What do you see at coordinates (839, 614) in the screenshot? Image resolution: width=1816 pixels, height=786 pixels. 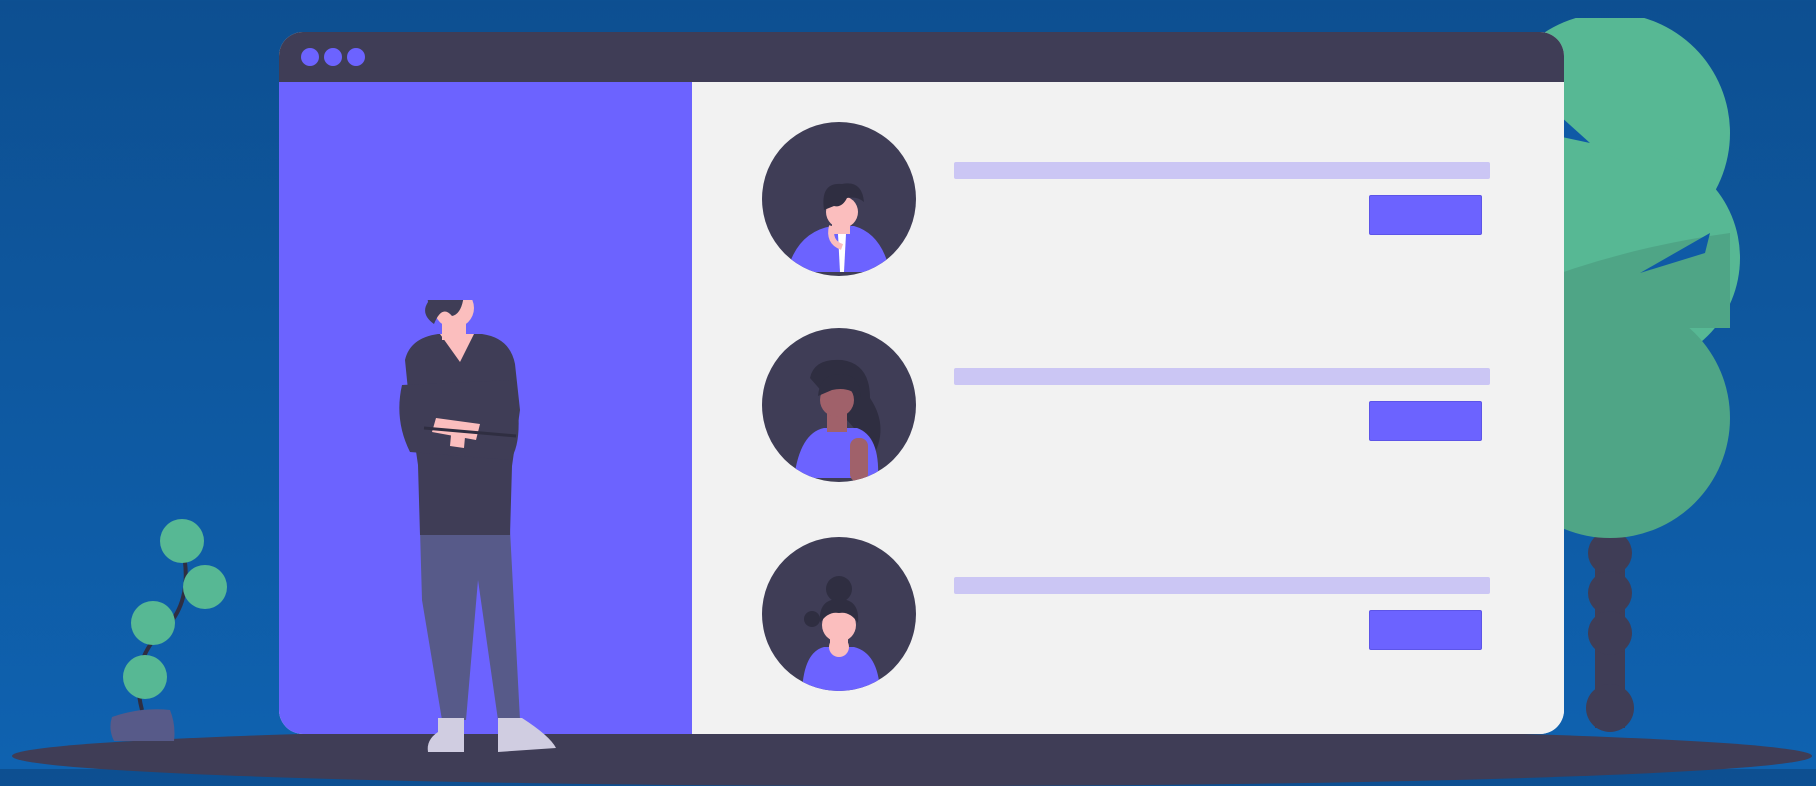 I see `woman-bun-avatar-icon` at bounding box center [839, 614].